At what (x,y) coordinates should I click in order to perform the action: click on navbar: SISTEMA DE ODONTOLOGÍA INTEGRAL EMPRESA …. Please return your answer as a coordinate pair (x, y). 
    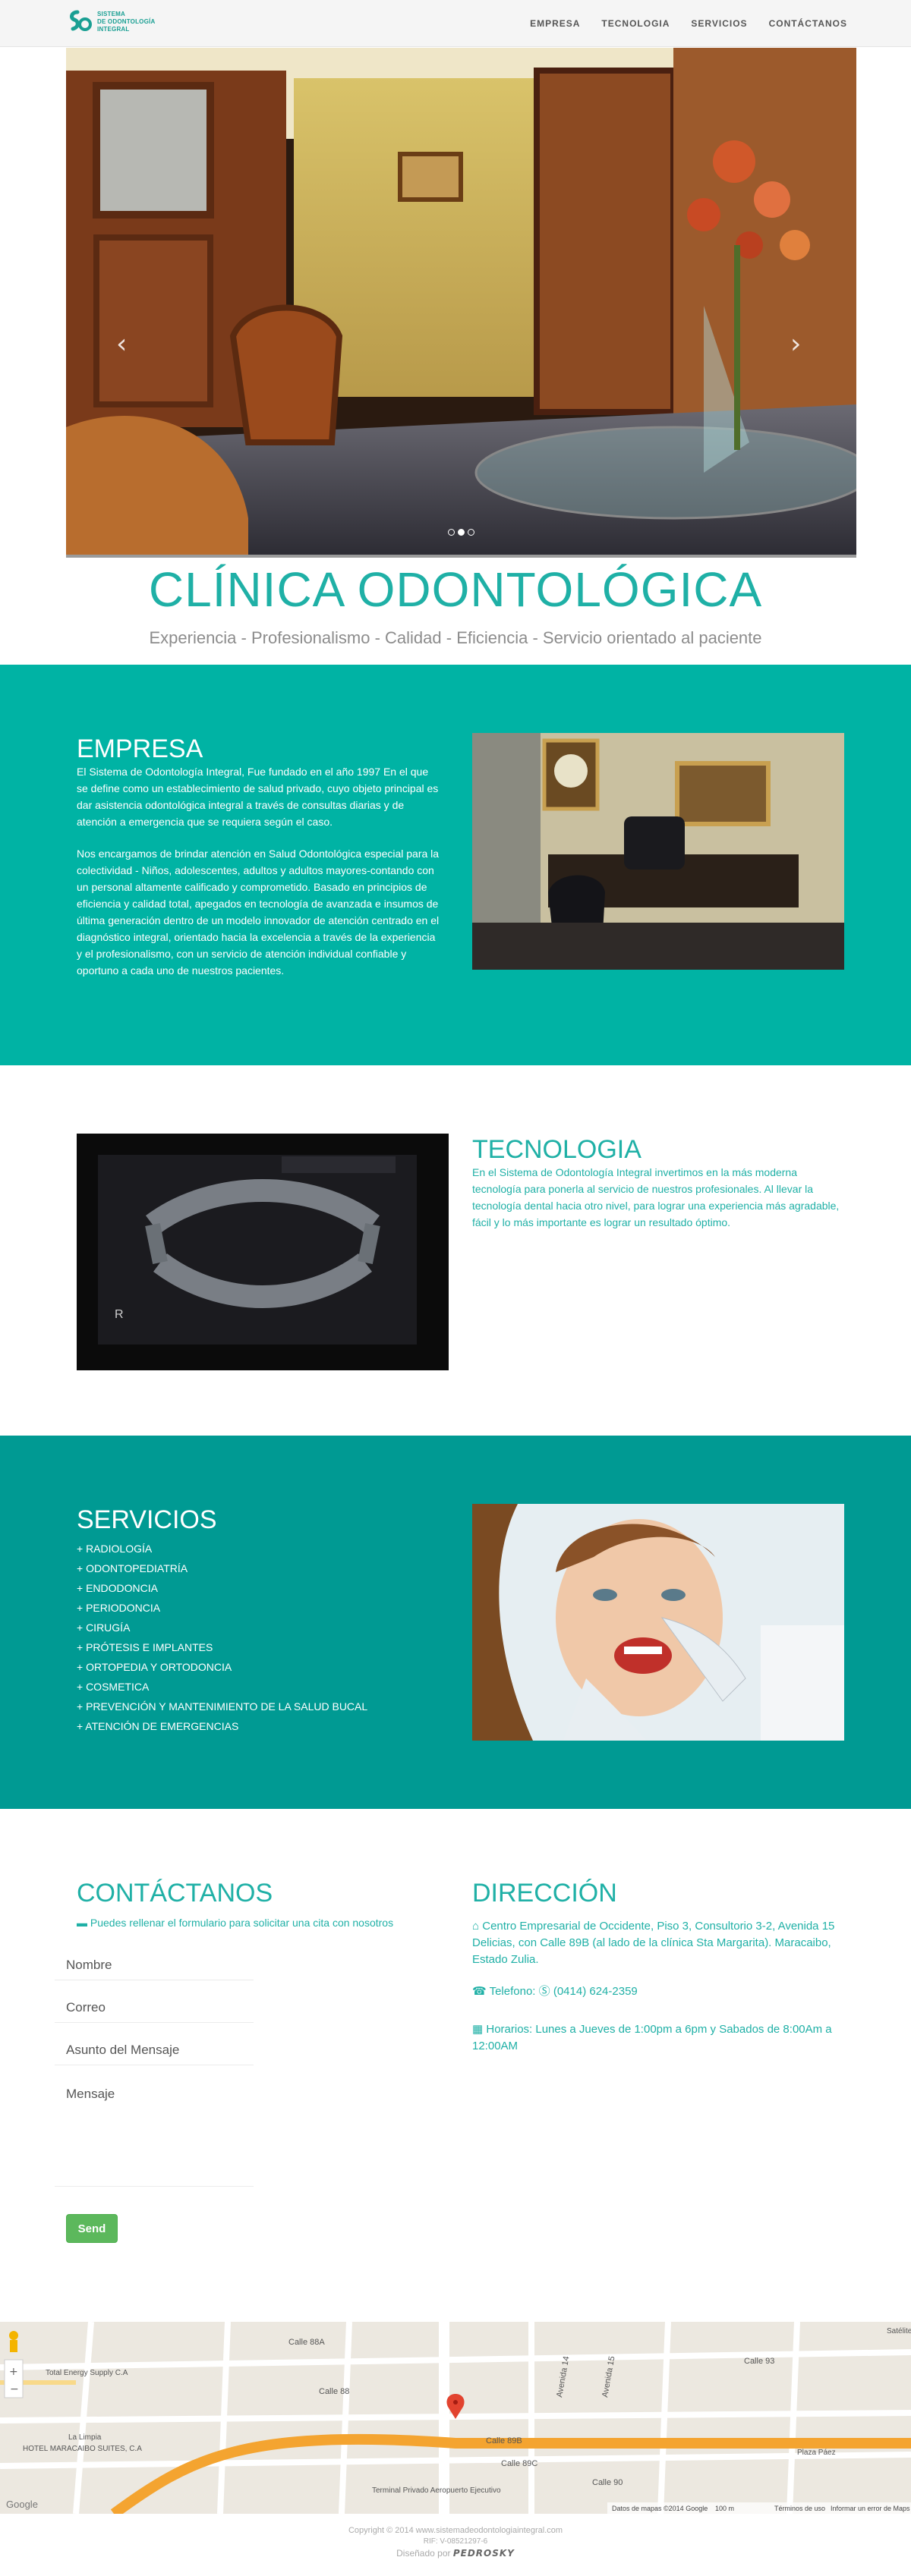
    Looking at the image, I should click on (455, 23).